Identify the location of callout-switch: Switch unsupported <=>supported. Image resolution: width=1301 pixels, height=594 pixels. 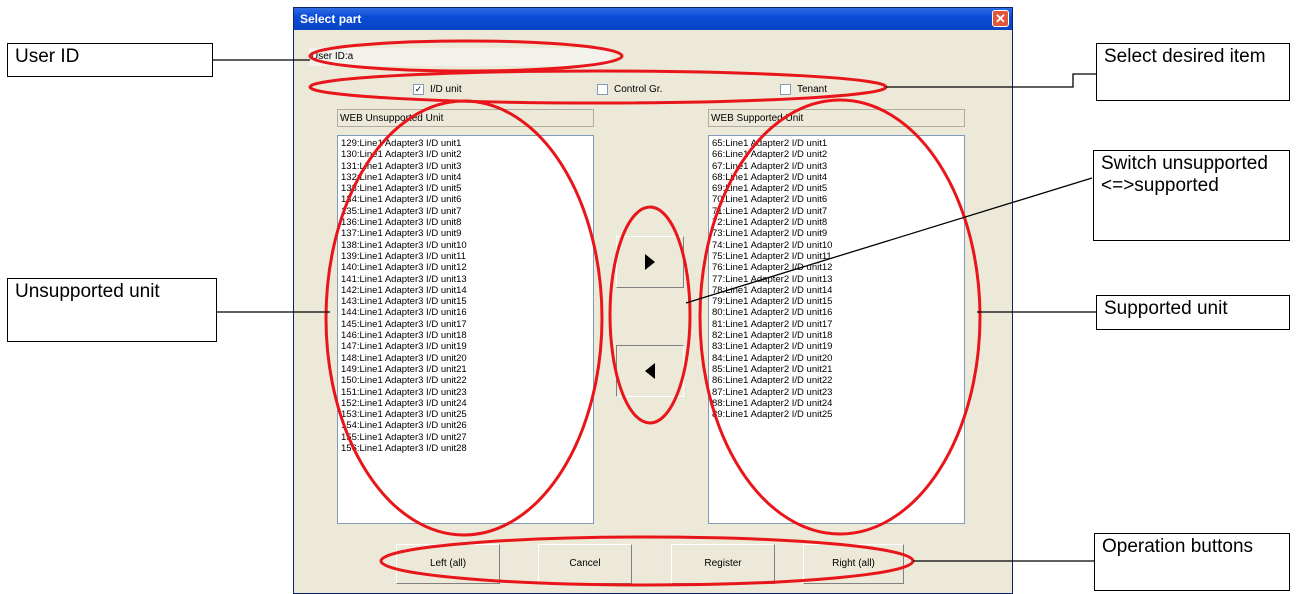
(1191, 195).